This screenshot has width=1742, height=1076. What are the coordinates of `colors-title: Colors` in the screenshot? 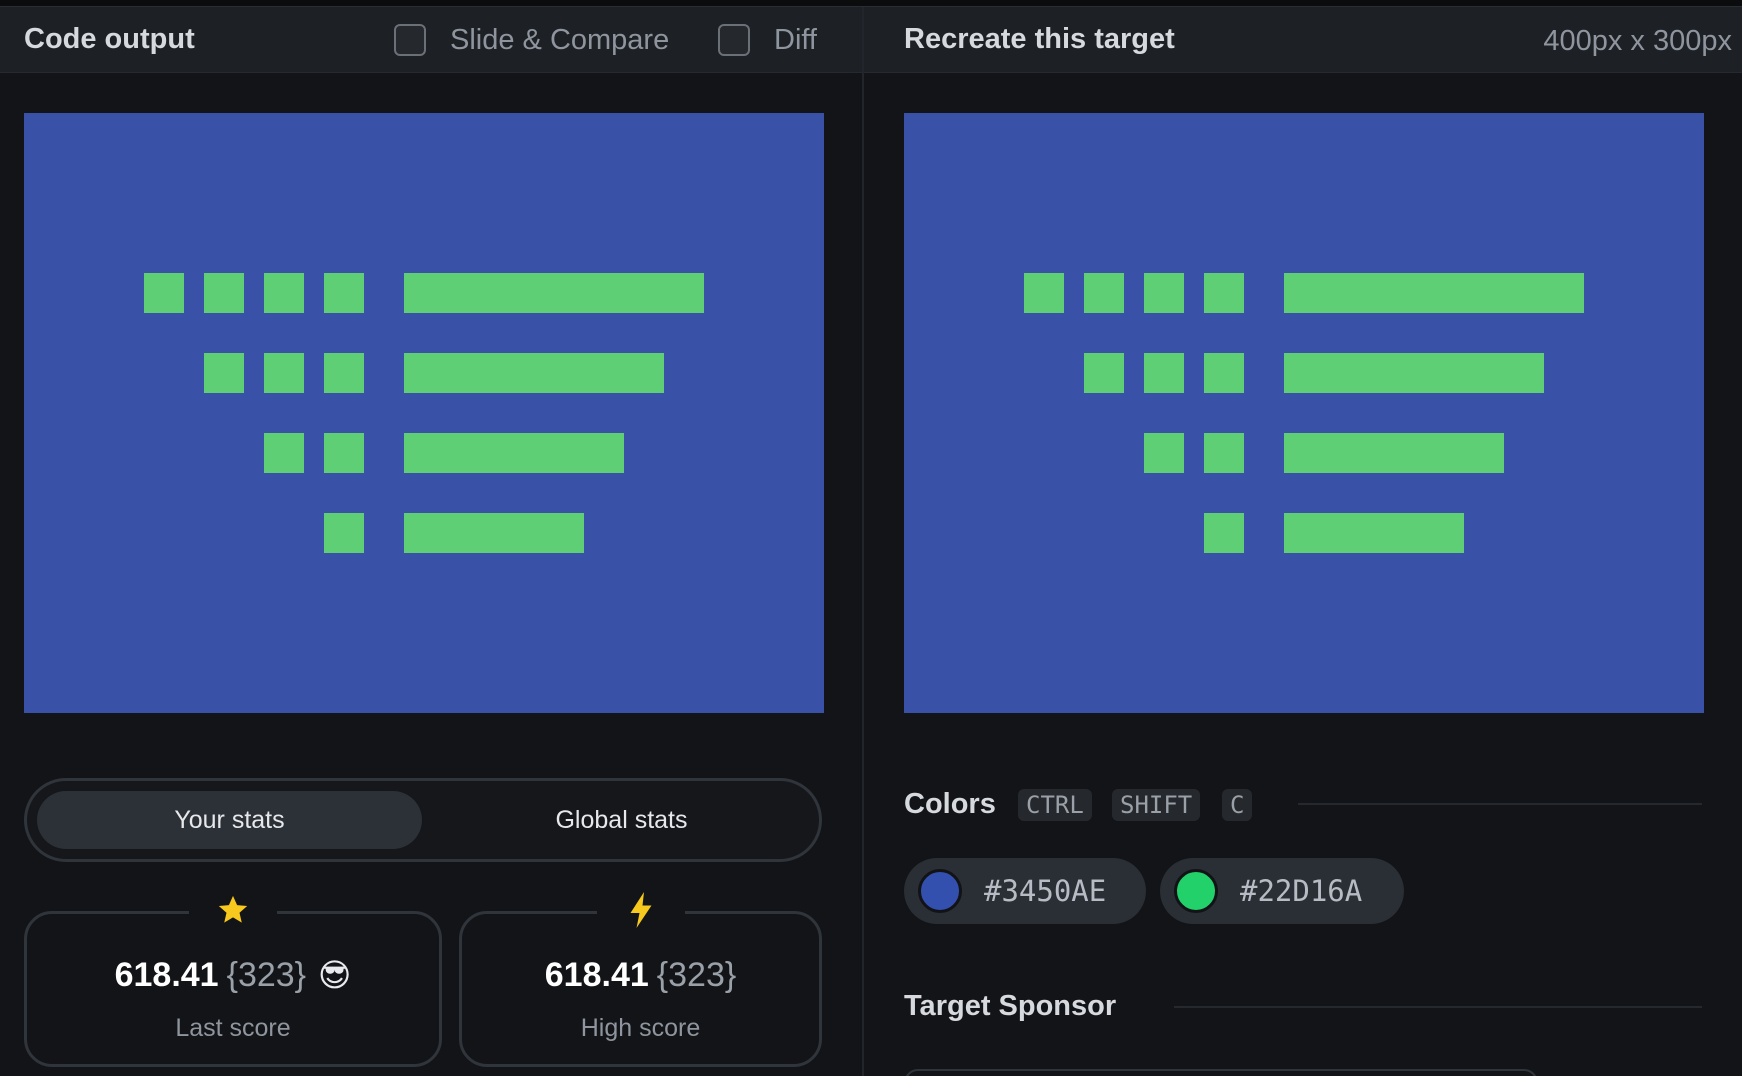 It's located at (950, 804).